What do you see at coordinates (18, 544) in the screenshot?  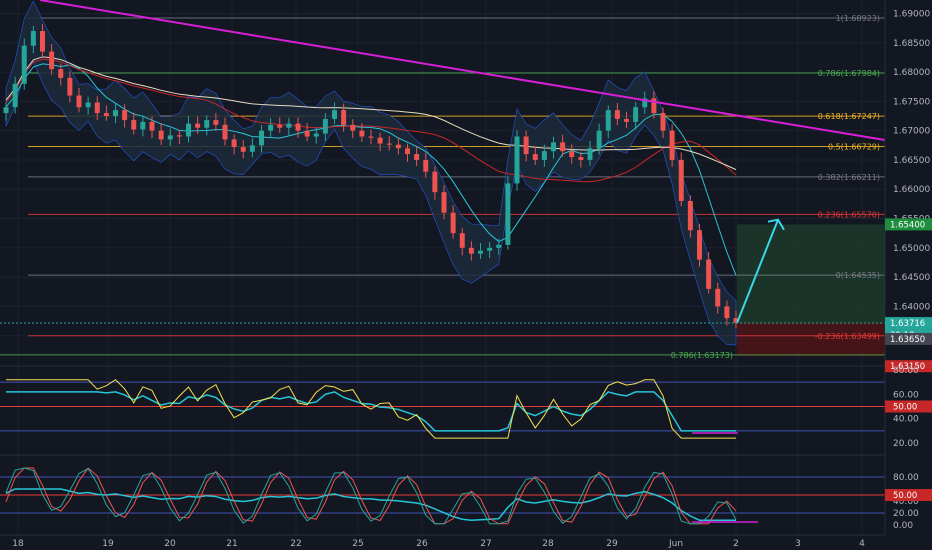 I see `time-tick-label: 18` at bounding box center [18, 544].